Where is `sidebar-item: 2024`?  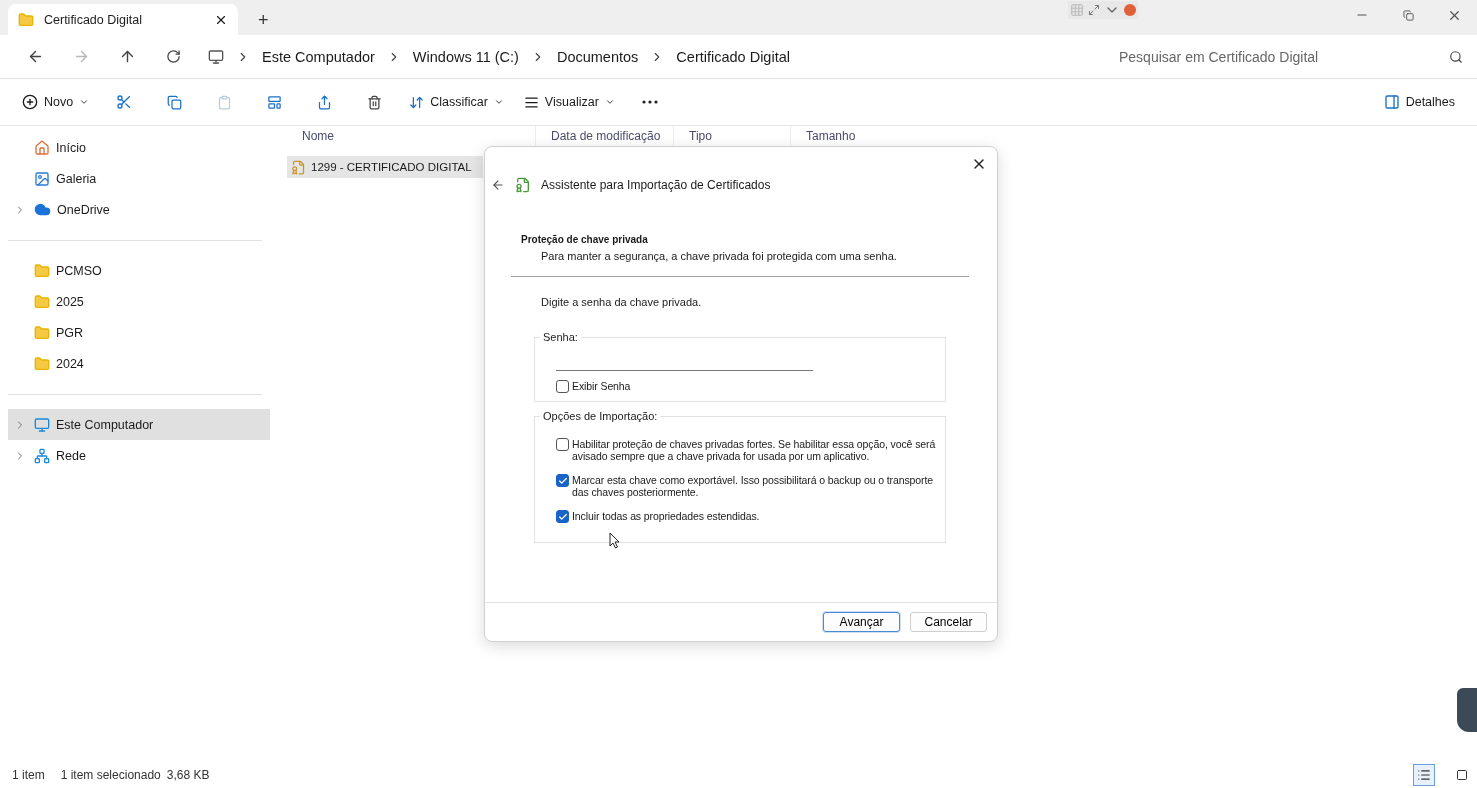 sidebar-item: 2024 is located at coordinates (139, 363).